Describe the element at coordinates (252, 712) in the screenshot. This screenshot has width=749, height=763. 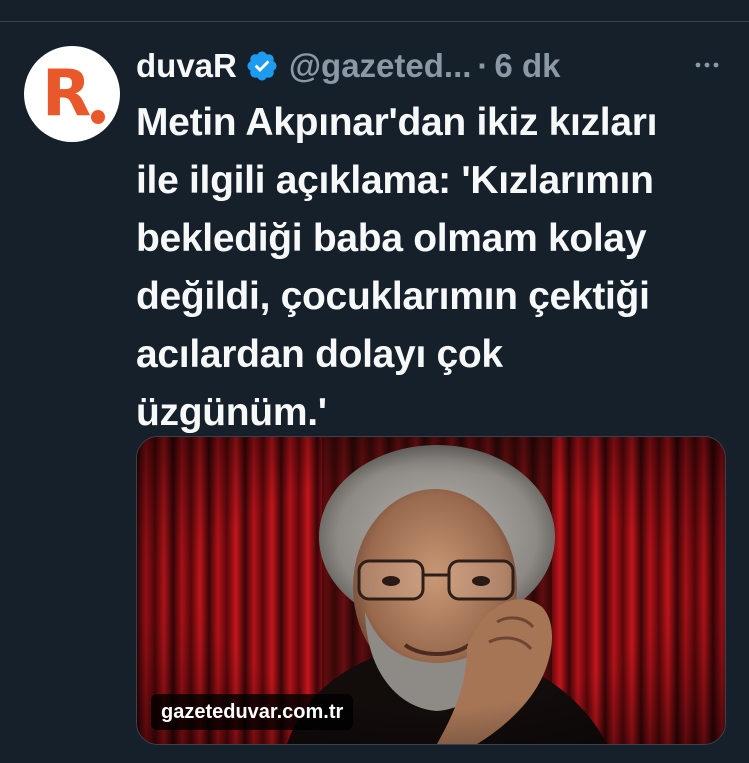
I see `media-link-badge: gazeteduvar.com.tr` at that location.